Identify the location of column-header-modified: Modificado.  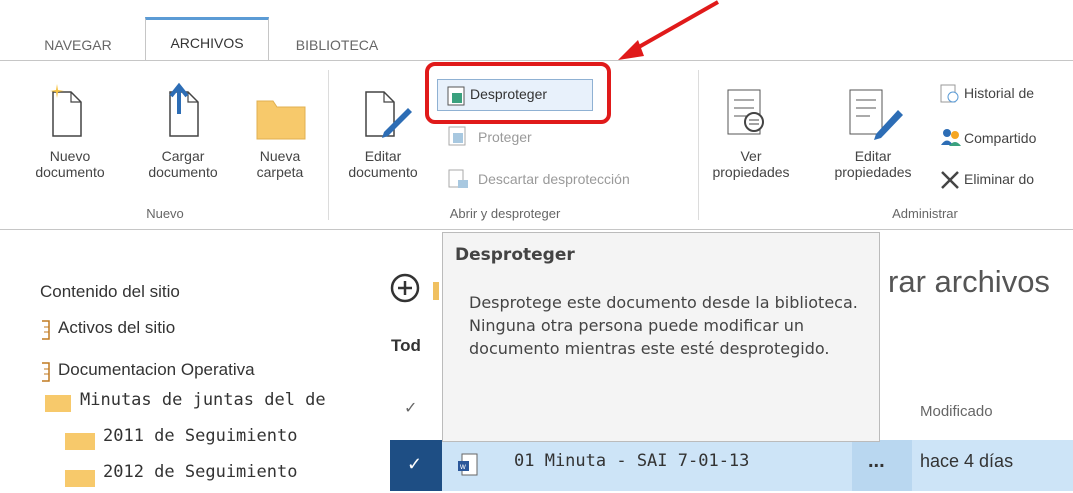
(956, 411).